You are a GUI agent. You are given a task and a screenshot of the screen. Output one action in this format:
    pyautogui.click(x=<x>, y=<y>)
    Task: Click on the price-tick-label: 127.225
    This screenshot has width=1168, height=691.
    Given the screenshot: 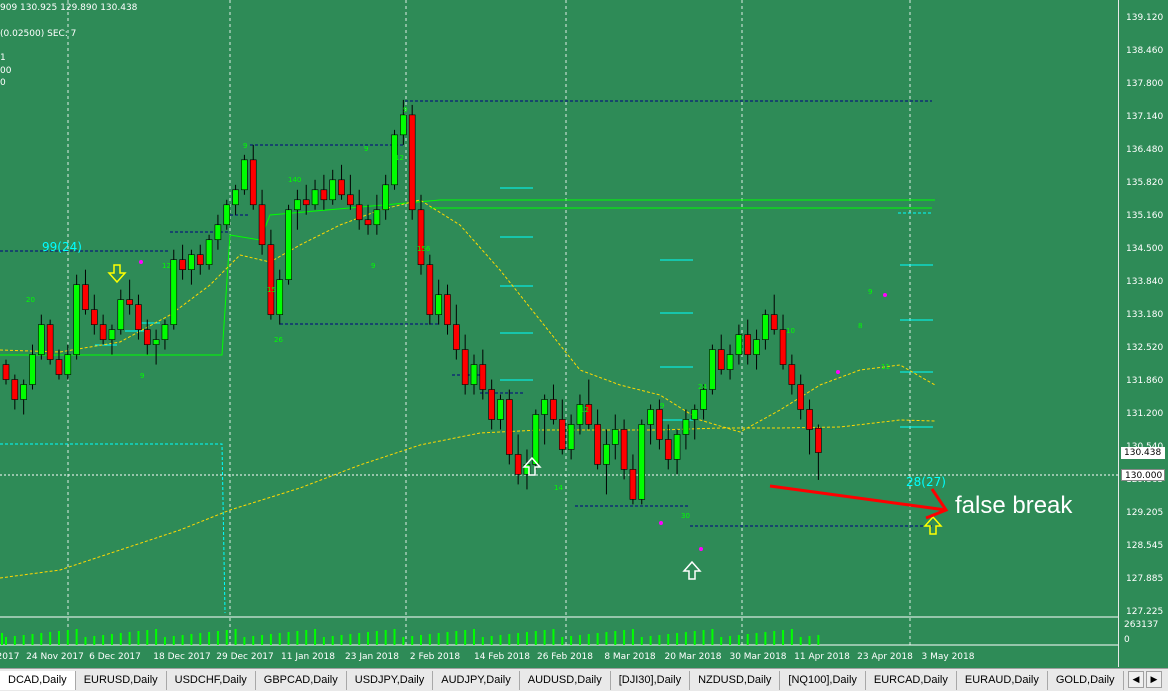 What is the action you would take?
    pyautogui.click(x=1145, y=612)
    